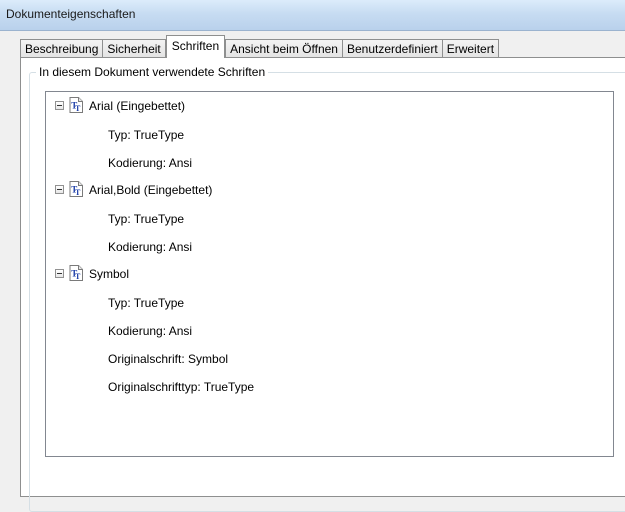 This screenshot has width=625, height=512. Describe the element at coordinates (326, 274) in the screenshot. I see `tree-node-font: T T Symbol` at that location.